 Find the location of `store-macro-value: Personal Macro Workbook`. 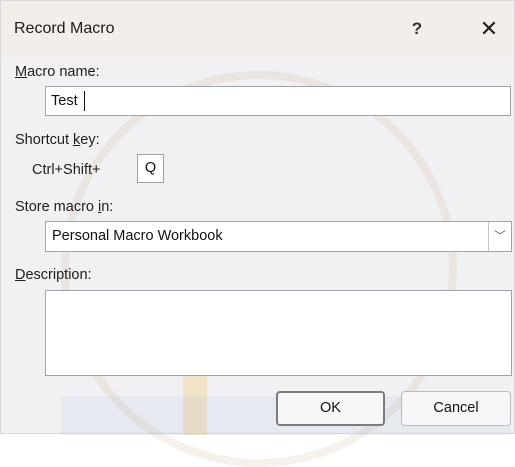

store-macro-value: Personal Macro Workbook is located at coordinates (137, 236).